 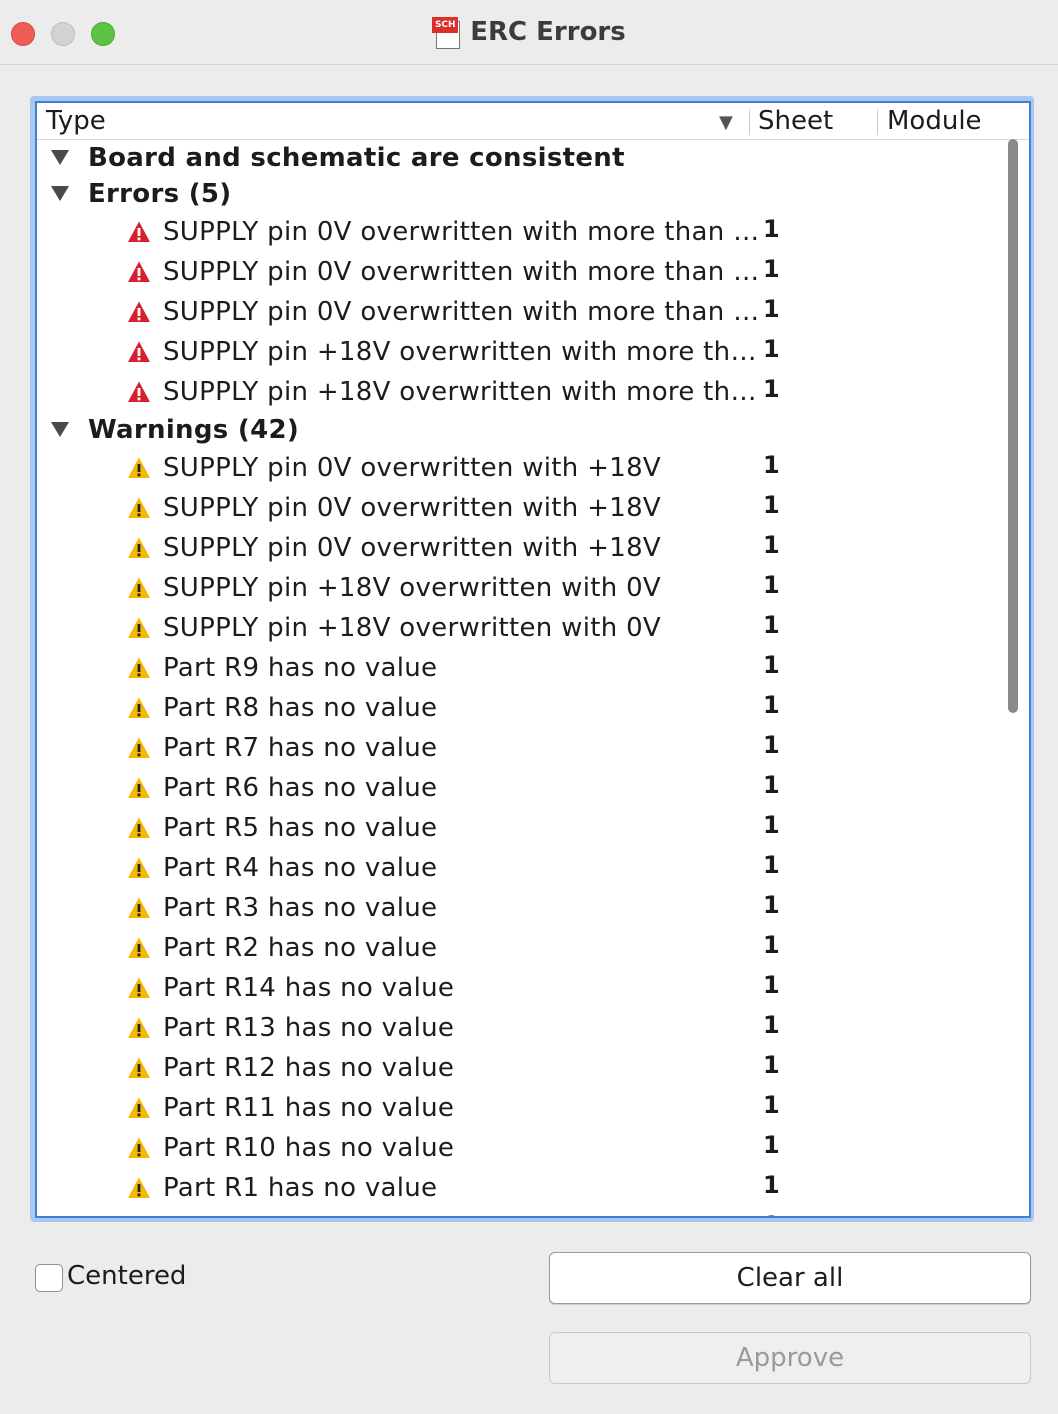 What do you see at coordinates (790, 1278) in the screenshot?
I see `clear-all-button: Clear all` at bounding box center [790, 1278].